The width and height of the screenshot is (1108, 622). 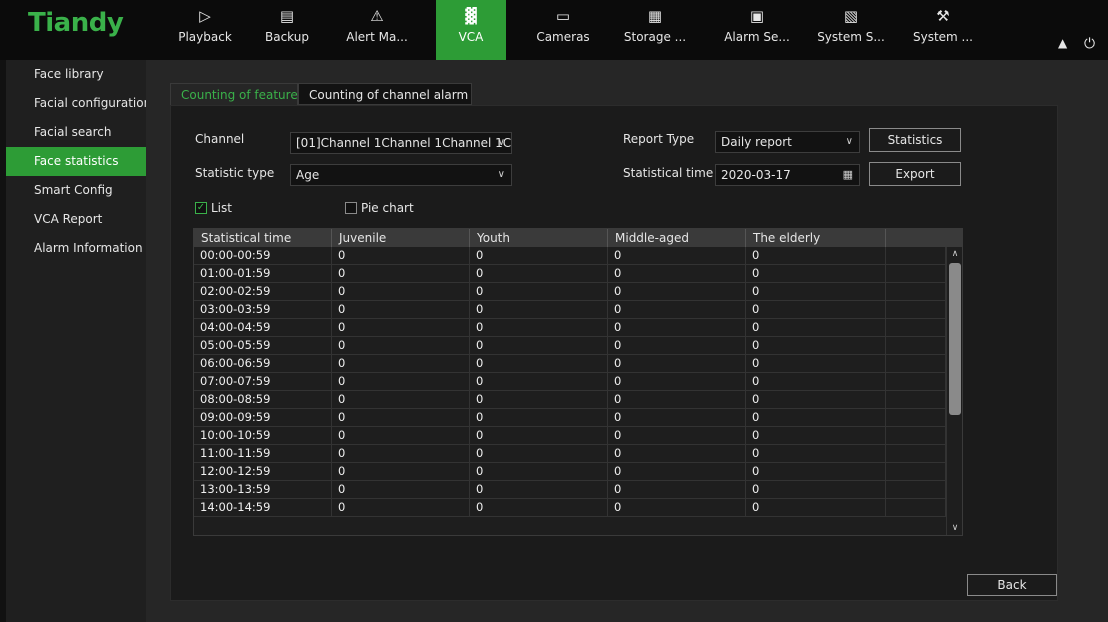 I want to click on pie-chart-checkbox, so click(x=351, y=208).